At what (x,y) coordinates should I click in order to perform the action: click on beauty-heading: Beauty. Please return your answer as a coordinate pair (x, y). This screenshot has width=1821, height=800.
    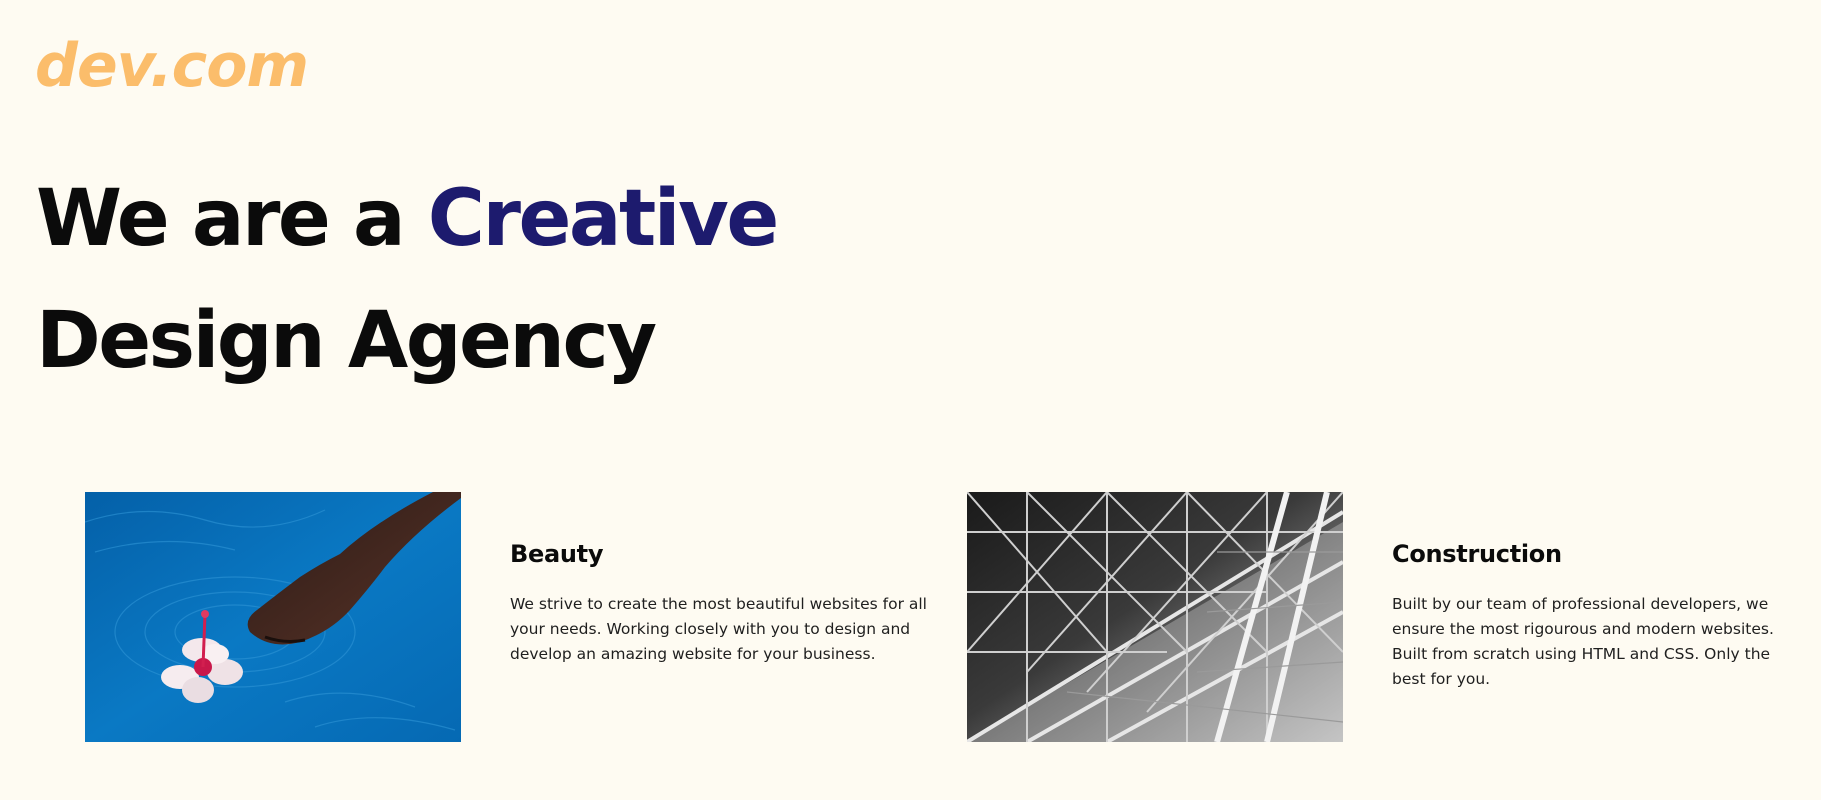
    Looking at the image, I should click on (557, 554).